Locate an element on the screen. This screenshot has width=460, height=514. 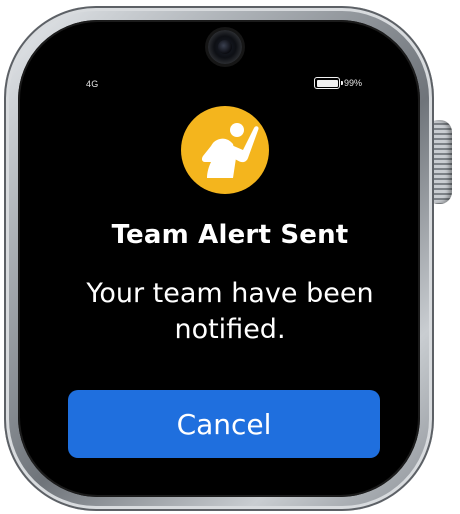
alert-title: Team Alert Sent is located at coordinates (230, 235).